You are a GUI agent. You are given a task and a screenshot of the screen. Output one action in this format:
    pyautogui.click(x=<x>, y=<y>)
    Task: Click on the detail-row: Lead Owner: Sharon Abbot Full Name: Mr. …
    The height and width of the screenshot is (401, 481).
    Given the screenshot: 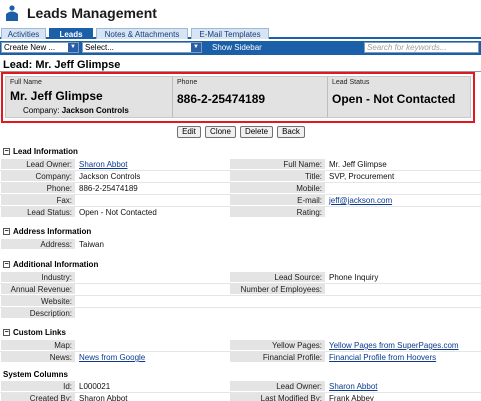 What is the action you would take?
    pyautogui.click(x=240, y=164)
    